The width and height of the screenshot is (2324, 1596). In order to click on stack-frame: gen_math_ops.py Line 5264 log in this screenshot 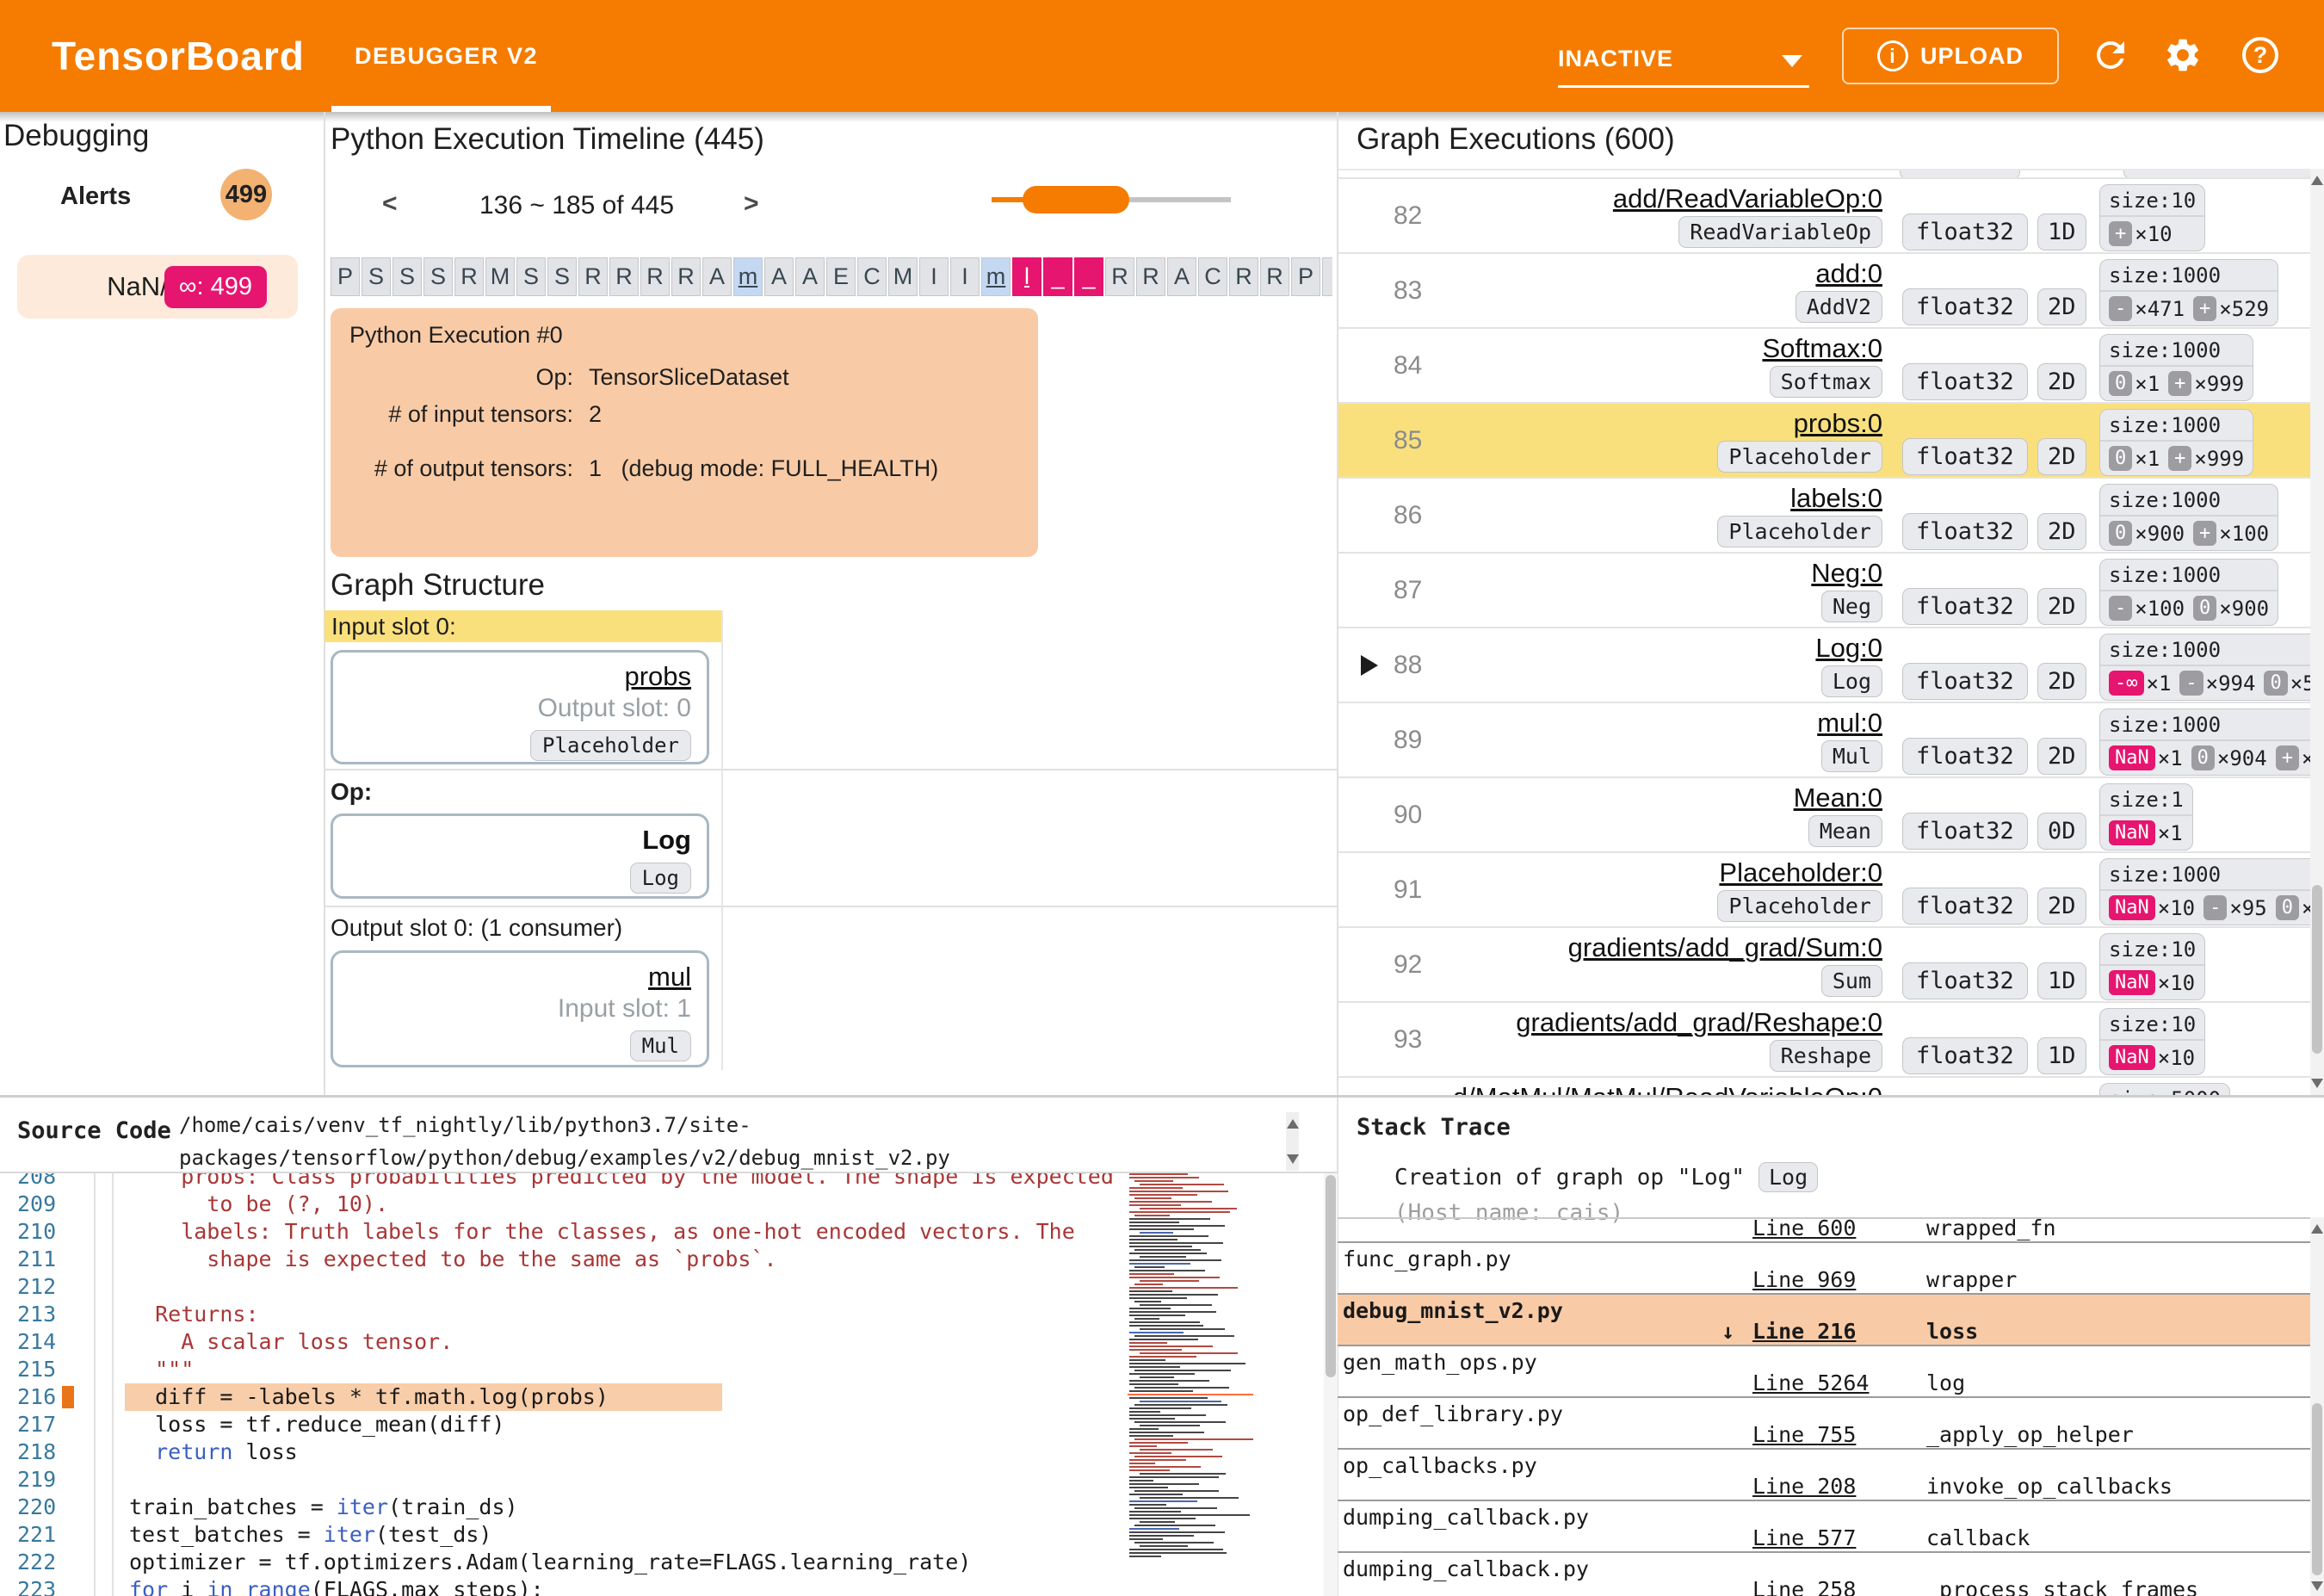, I will do `click(1824, 1372)`.